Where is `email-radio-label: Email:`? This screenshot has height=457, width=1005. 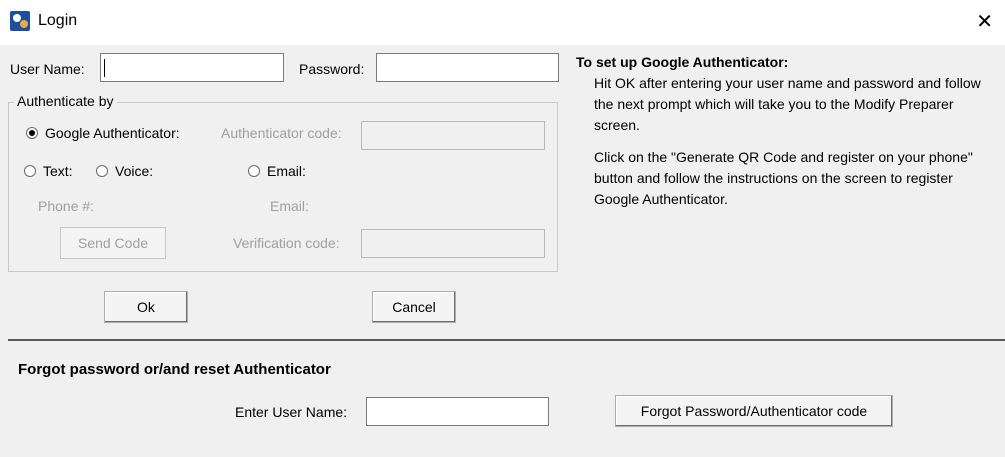
email-radio-label: Email: is located at coordinates (286, 171).